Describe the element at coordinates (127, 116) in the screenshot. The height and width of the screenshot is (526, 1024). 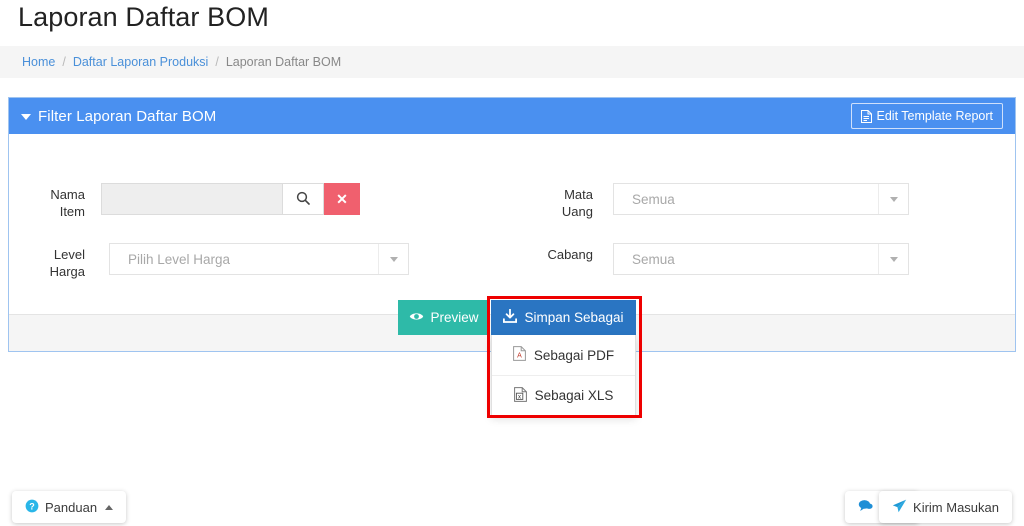
I see `filter-panel-title: Filter Laporan Daftar BOM` at that location.